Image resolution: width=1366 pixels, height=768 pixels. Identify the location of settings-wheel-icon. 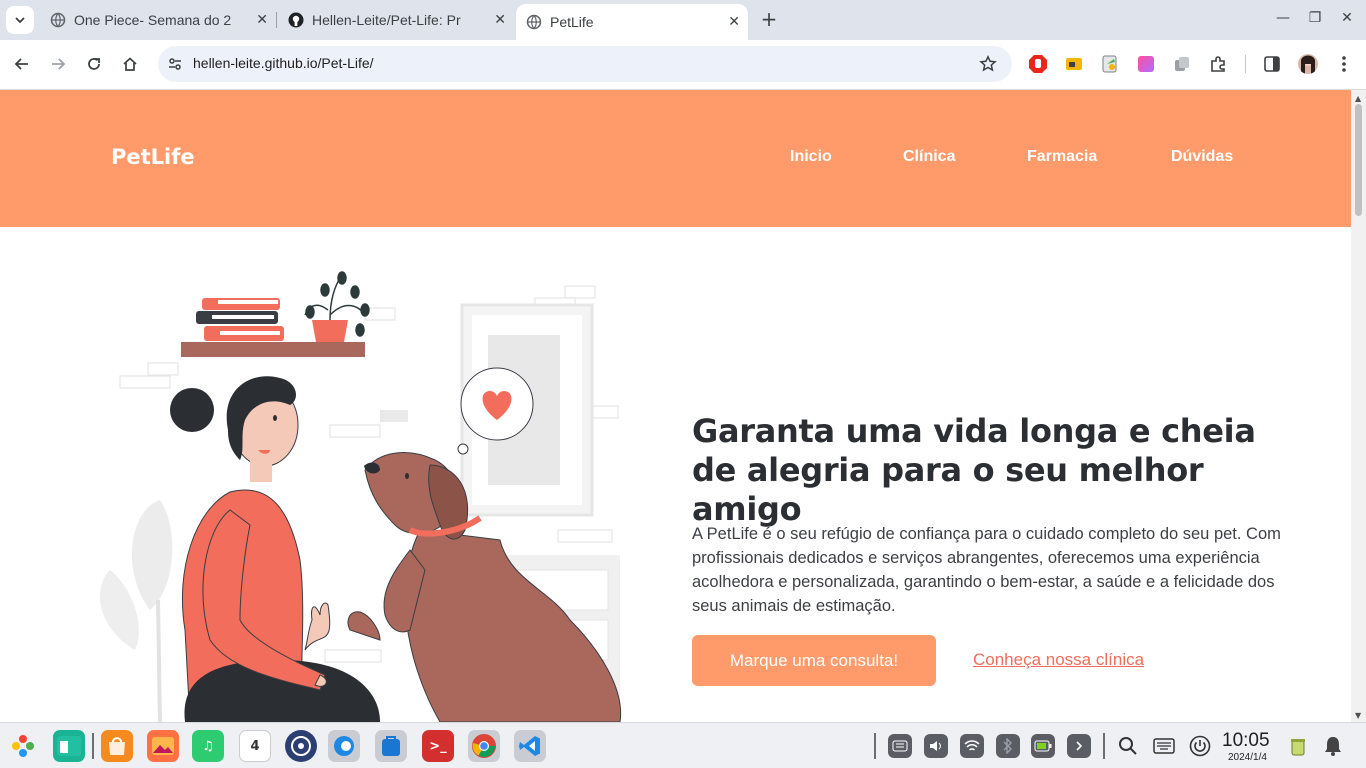
(301, 746).